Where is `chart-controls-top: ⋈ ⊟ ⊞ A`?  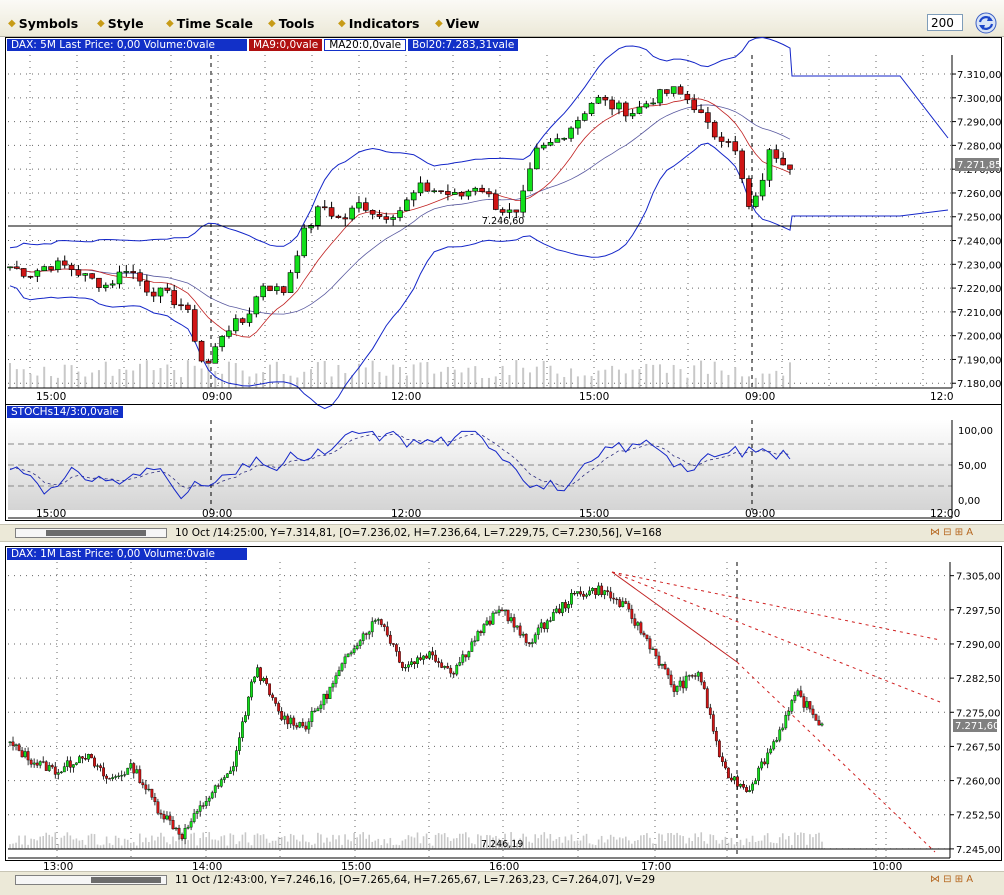 chart-controls-top: ⋈ ⊟ ⊞ A is located at coordinates (951, 532).